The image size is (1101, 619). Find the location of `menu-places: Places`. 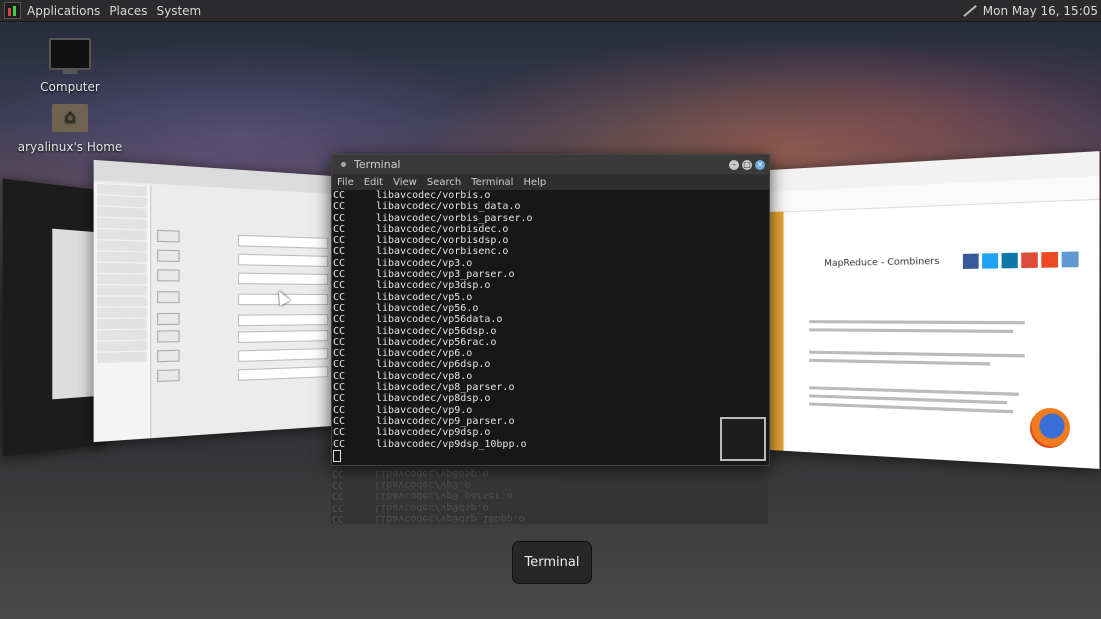

menu-places: Places is located at coordinates (128, 11).